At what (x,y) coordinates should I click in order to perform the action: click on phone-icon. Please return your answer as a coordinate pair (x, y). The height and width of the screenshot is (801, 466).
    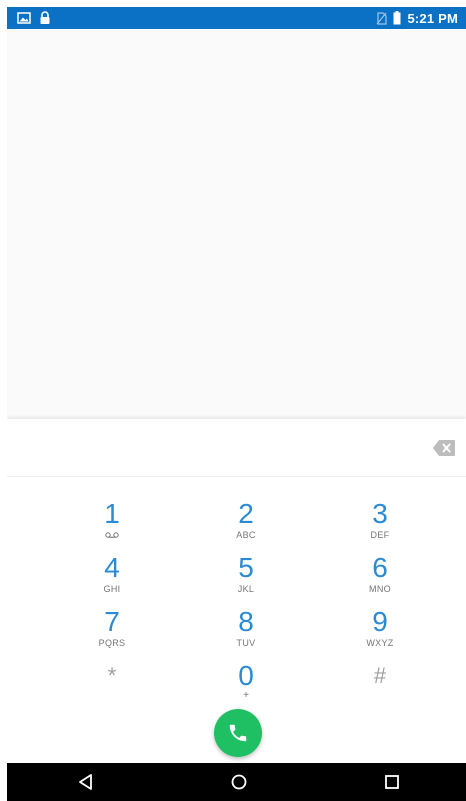
    Looking at the image, I should click on (238, 733).